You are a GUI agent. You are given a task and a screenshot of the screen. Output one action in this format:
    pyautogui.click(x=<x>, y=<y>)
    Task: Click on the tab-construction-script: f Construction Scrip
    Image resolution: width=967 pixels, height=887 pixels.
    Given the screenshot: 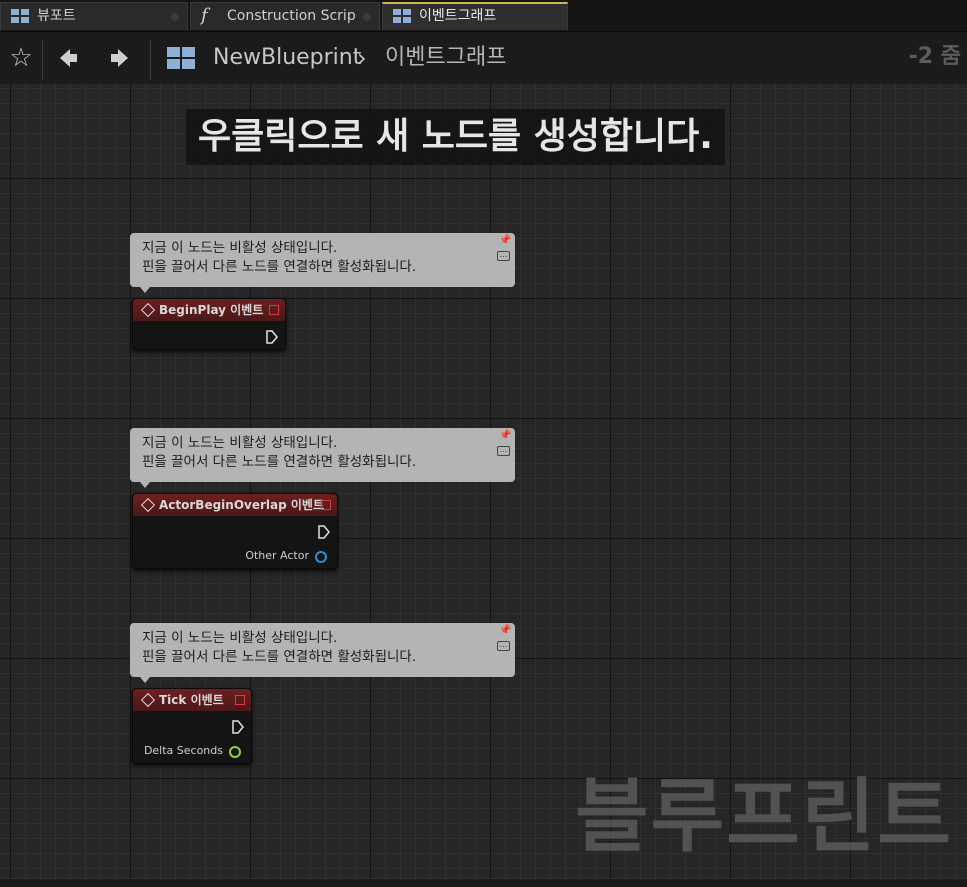 What is the action you would take?
    pyautogui.click(x=285, y=16)
    